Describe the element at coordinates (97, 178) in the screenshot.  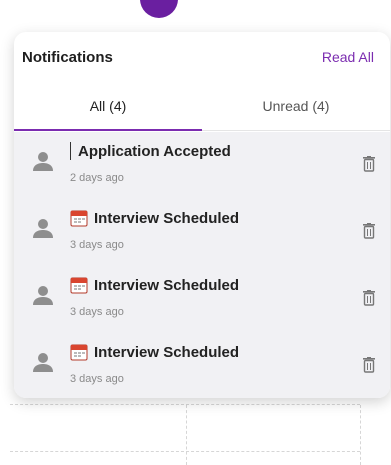
I see `notification-time: 2 days ago` at that location.